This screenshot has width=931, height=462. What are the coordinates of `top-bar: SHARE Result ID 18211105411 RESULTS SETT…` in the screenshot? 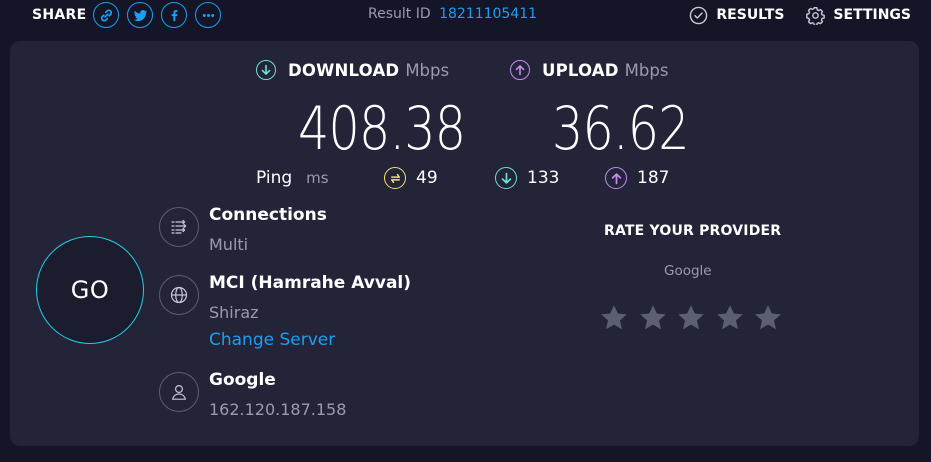 It's located at (465, 16).